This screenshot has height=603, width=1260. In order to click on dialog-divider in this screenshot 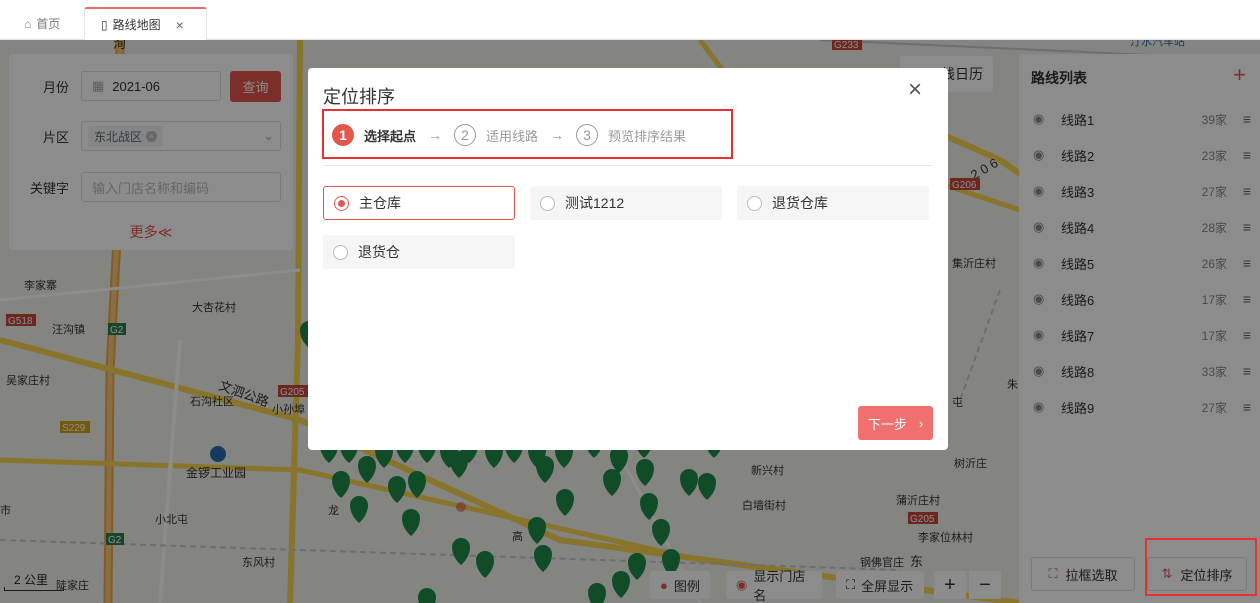, I will do `click(628, 165)`.